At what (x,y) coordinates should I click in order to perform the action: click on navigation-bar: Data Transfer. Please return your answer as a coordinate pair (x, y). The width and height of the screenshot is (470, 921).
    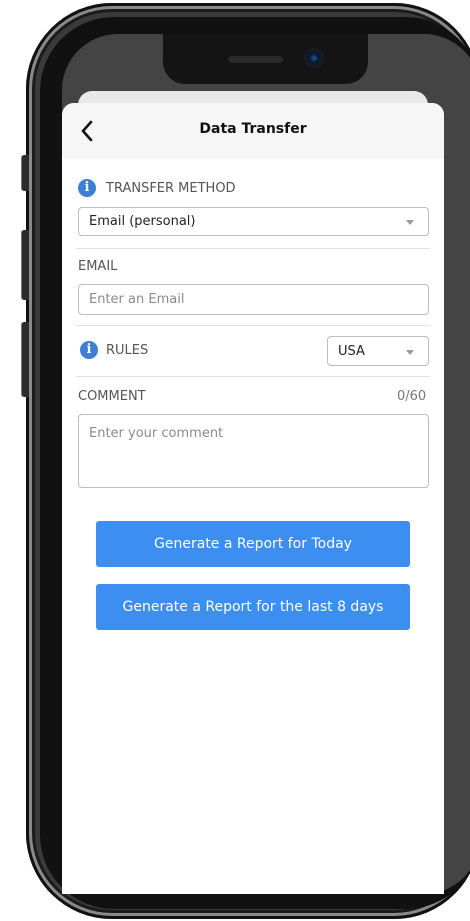
    Looking at the image, I should click on (253, 131).